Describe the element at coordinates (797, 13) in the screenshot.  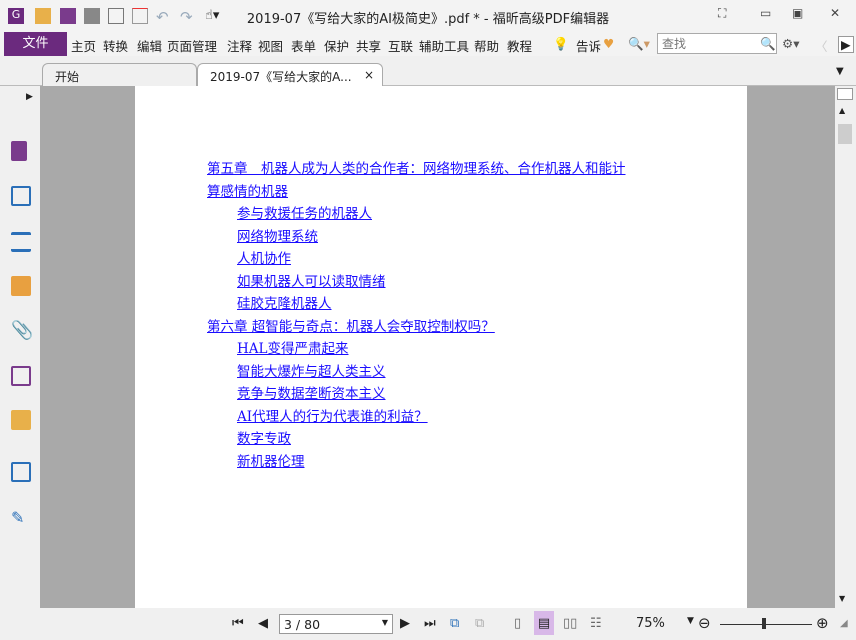
I see `maximize-button: ▣` at that location.